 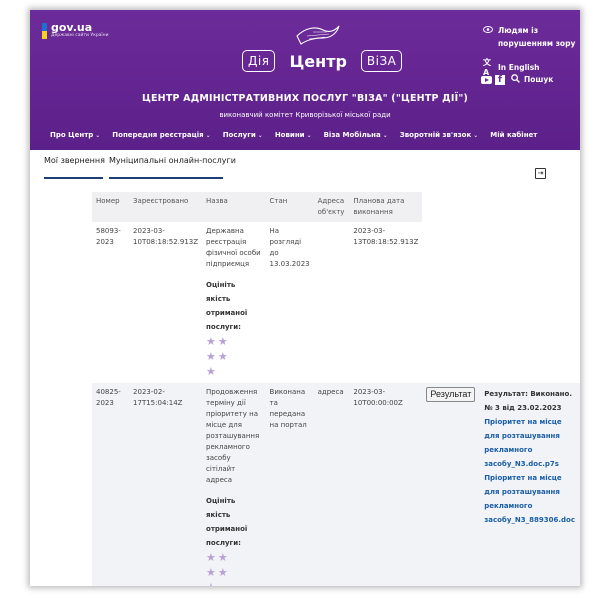 I want to click on eye-icon, so click(x=488, y=30).